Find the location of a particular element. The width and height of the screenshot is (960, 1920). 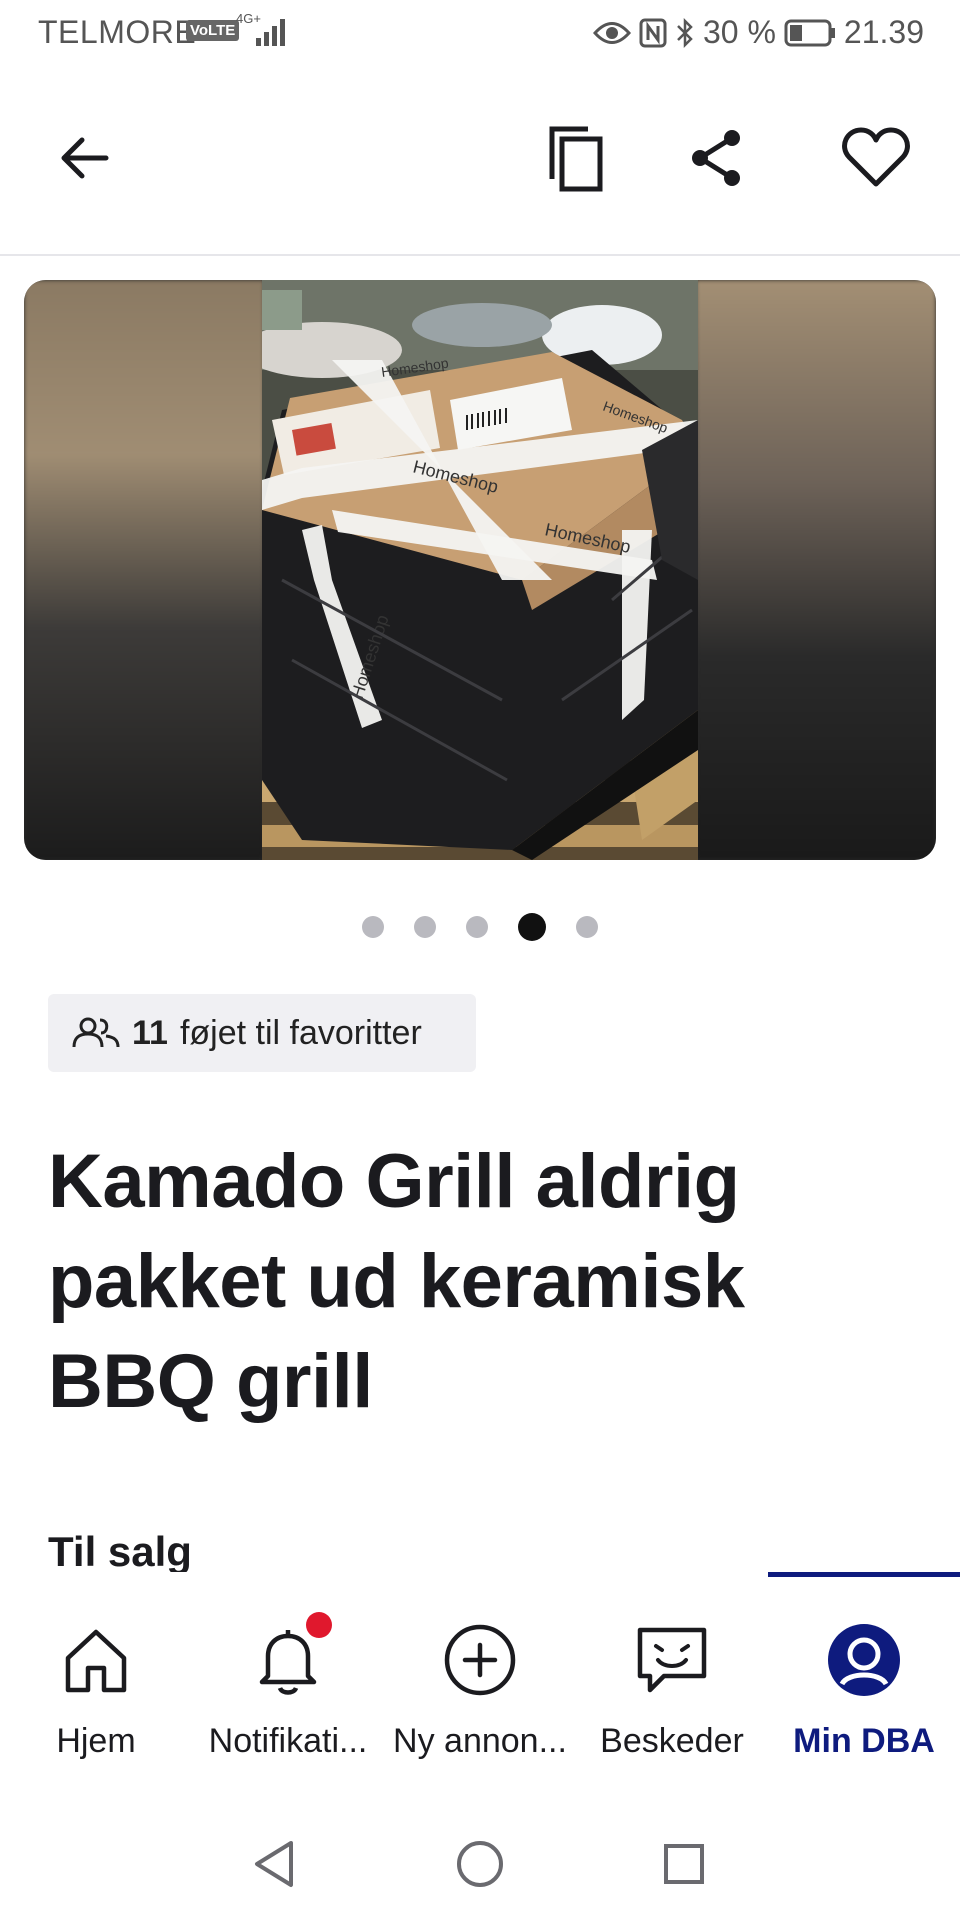

carousel-dot-active is located at coordinates (532, 927).